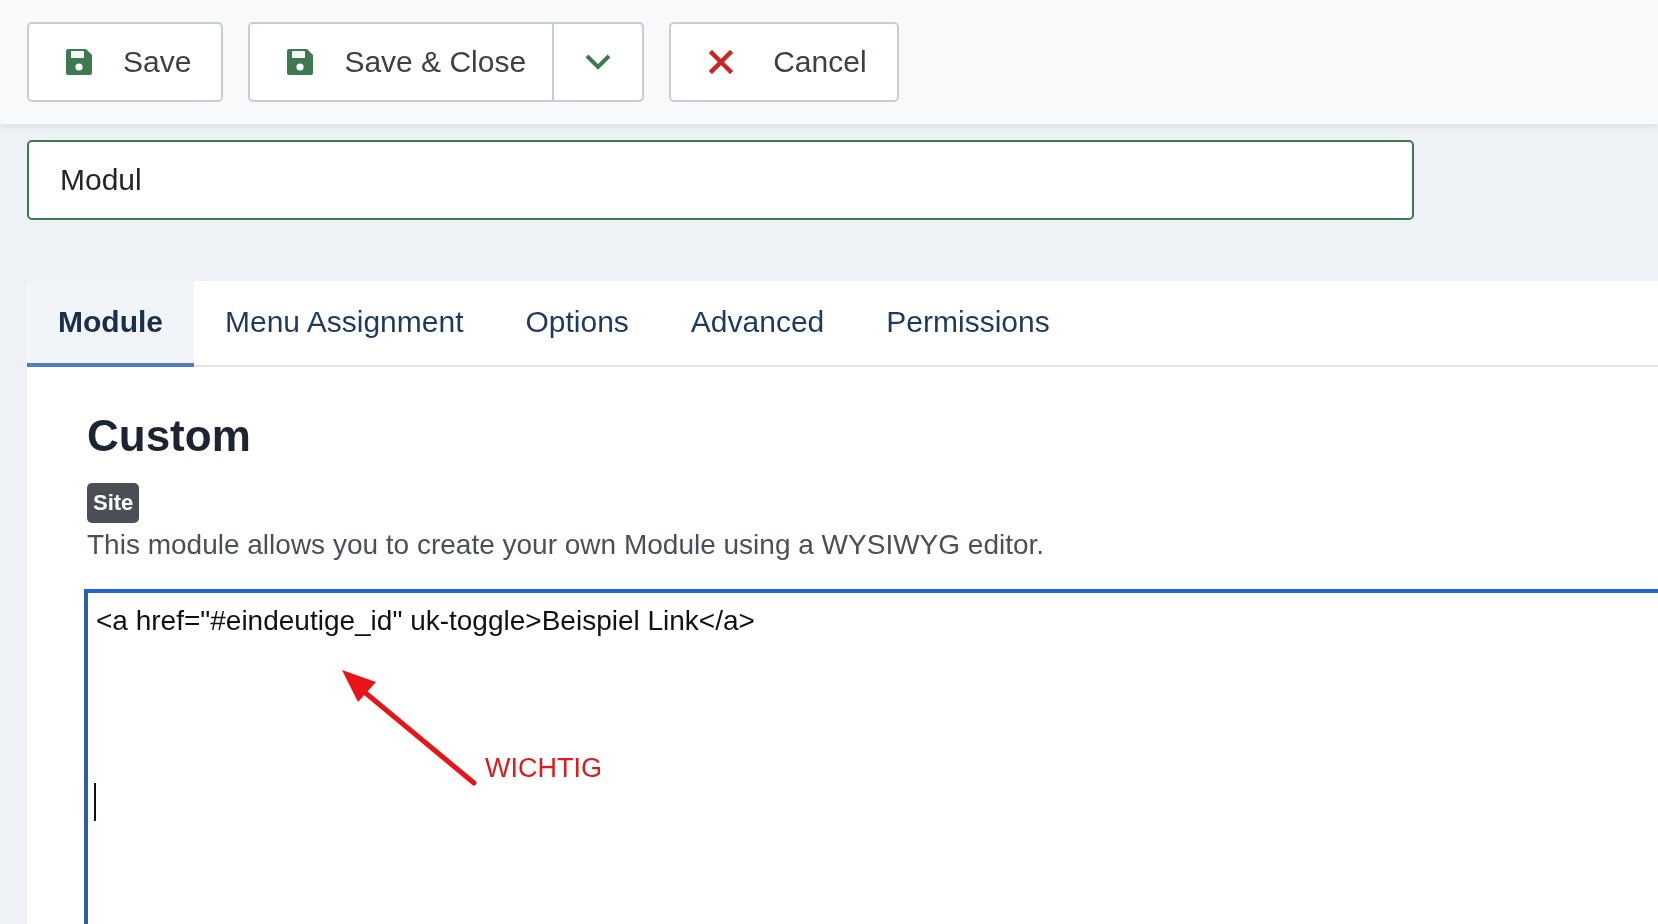  I want to click on tab: Options, so click(577, 324).